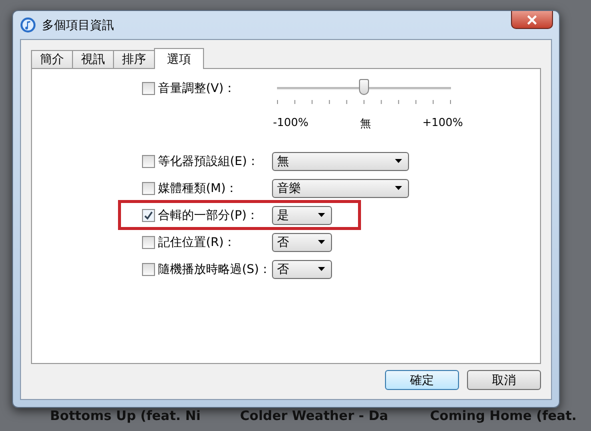 The width and height of the screenshot is (591, 431). Describe the element at coordinates (78, 25) in the screenshot. I see `window-title: 多個項目資訊` at that location.